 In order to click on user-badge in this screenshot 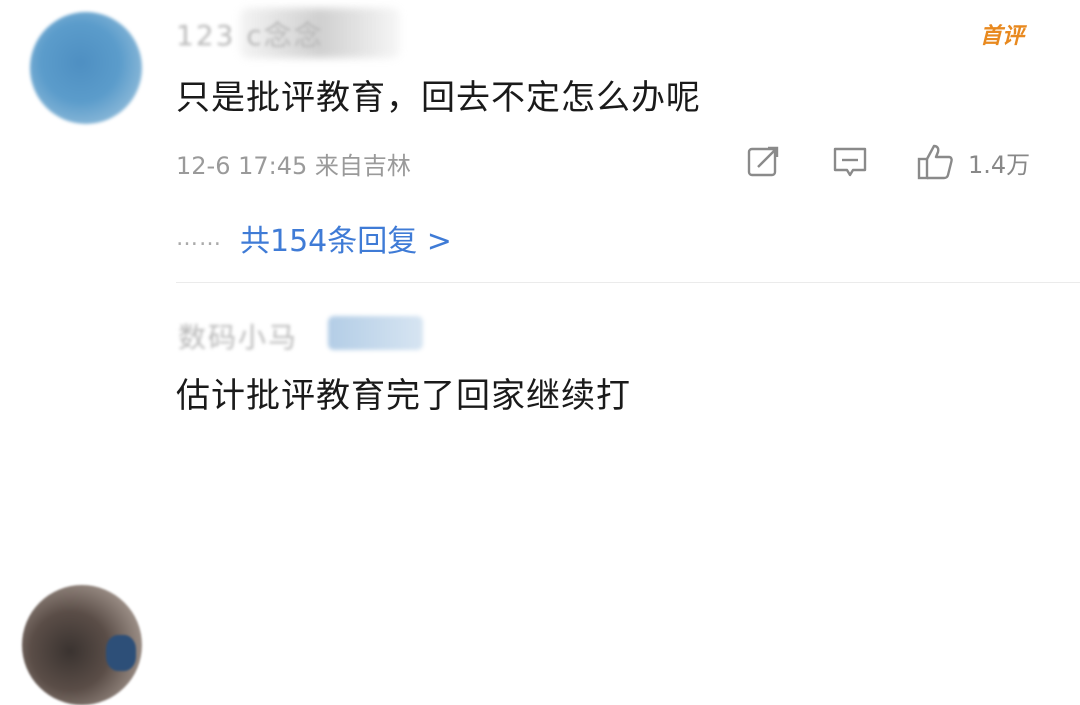, I will do `click(375, 333)`.